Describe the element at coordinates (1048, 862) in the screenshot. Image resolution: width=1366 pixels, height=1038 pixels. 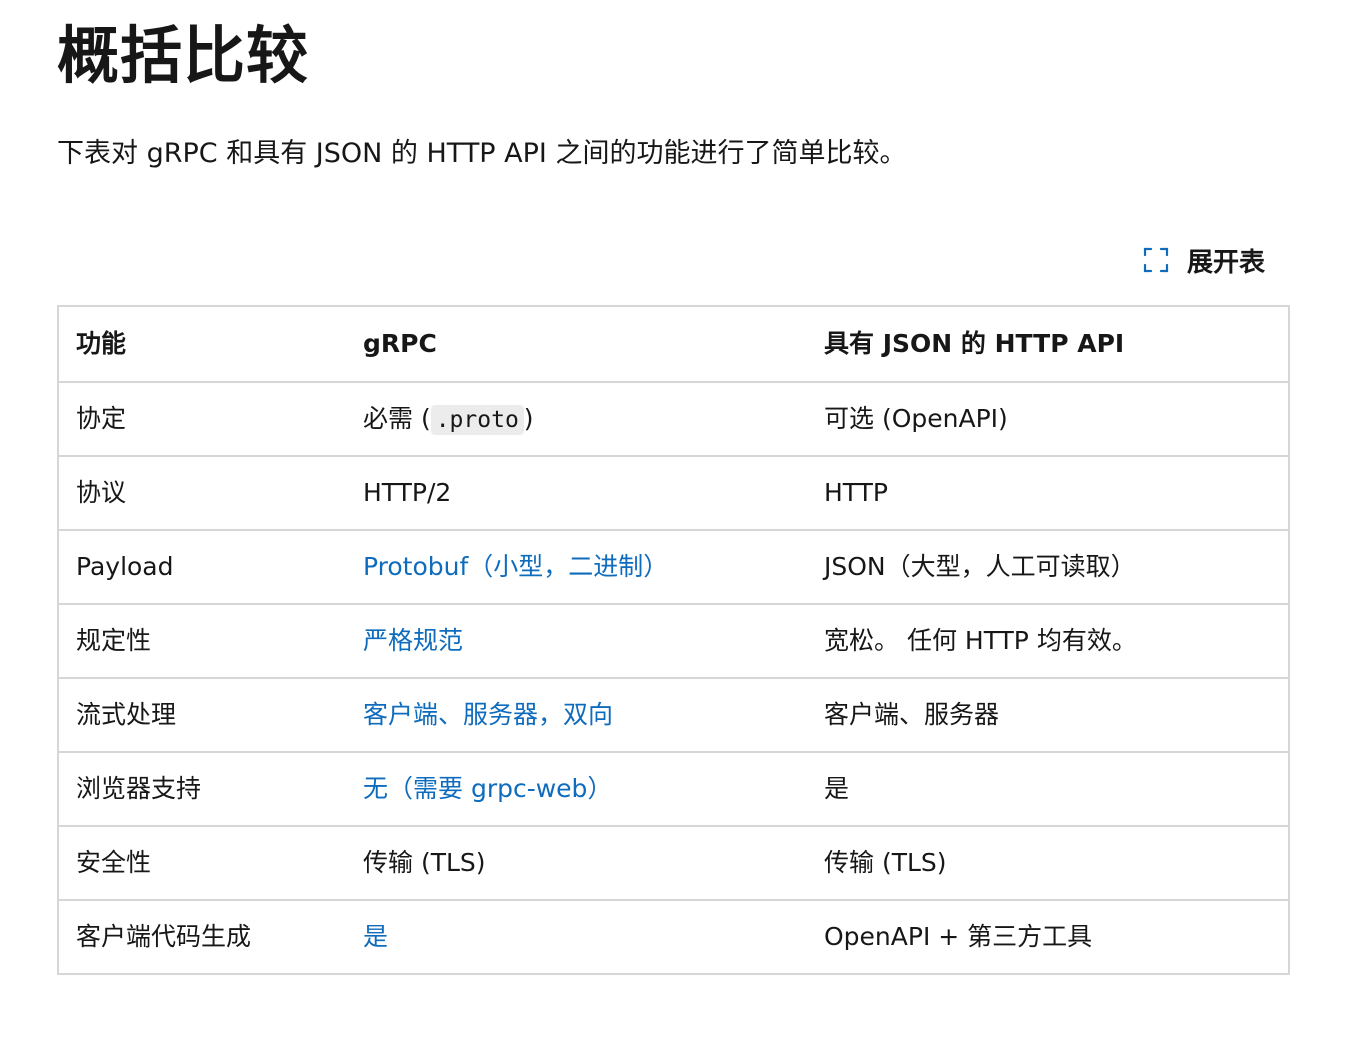
I see `http-cell: 传输 (TLS)` at that location.